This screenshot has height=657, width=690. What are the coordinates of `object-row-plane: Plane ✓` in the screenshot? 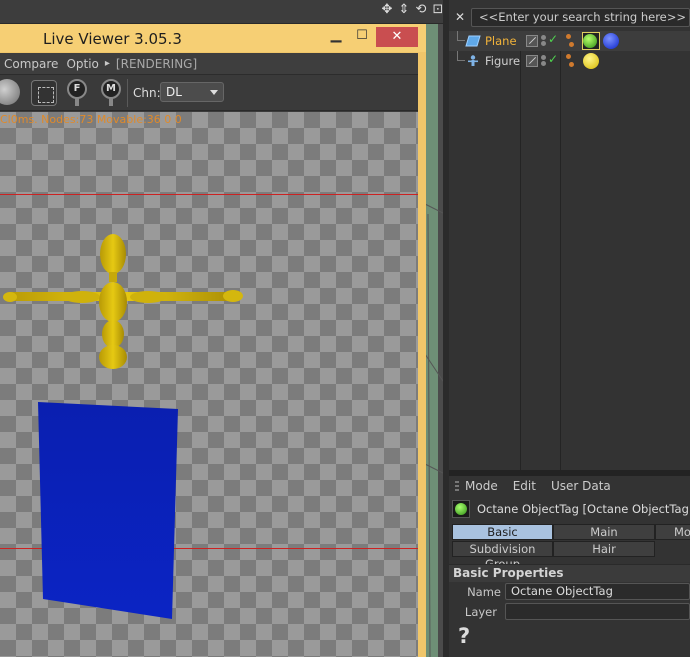 It's located at (569, 41).